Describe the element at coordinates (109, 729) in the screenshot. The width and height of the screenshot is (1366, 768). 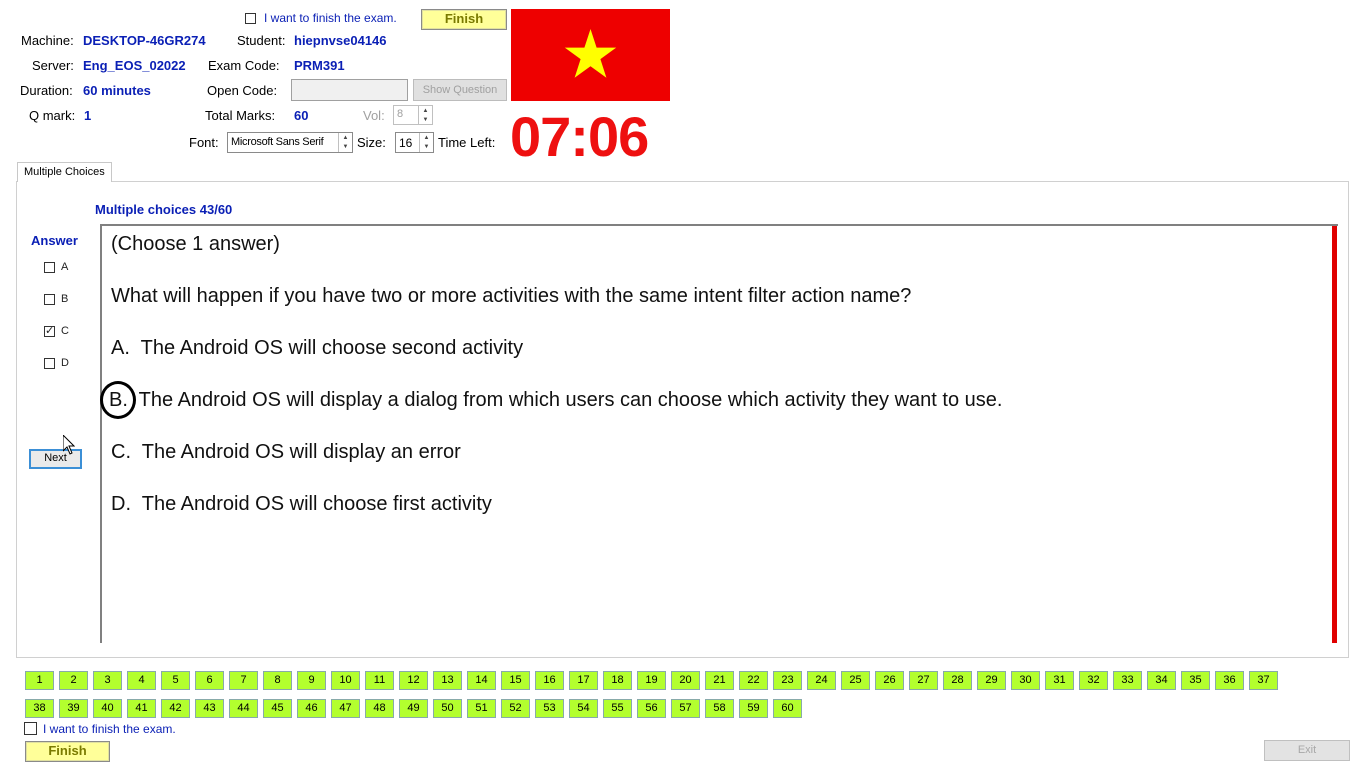
I see `finish-checkbox-bottom-label: I want to finish the exam.` at that location.